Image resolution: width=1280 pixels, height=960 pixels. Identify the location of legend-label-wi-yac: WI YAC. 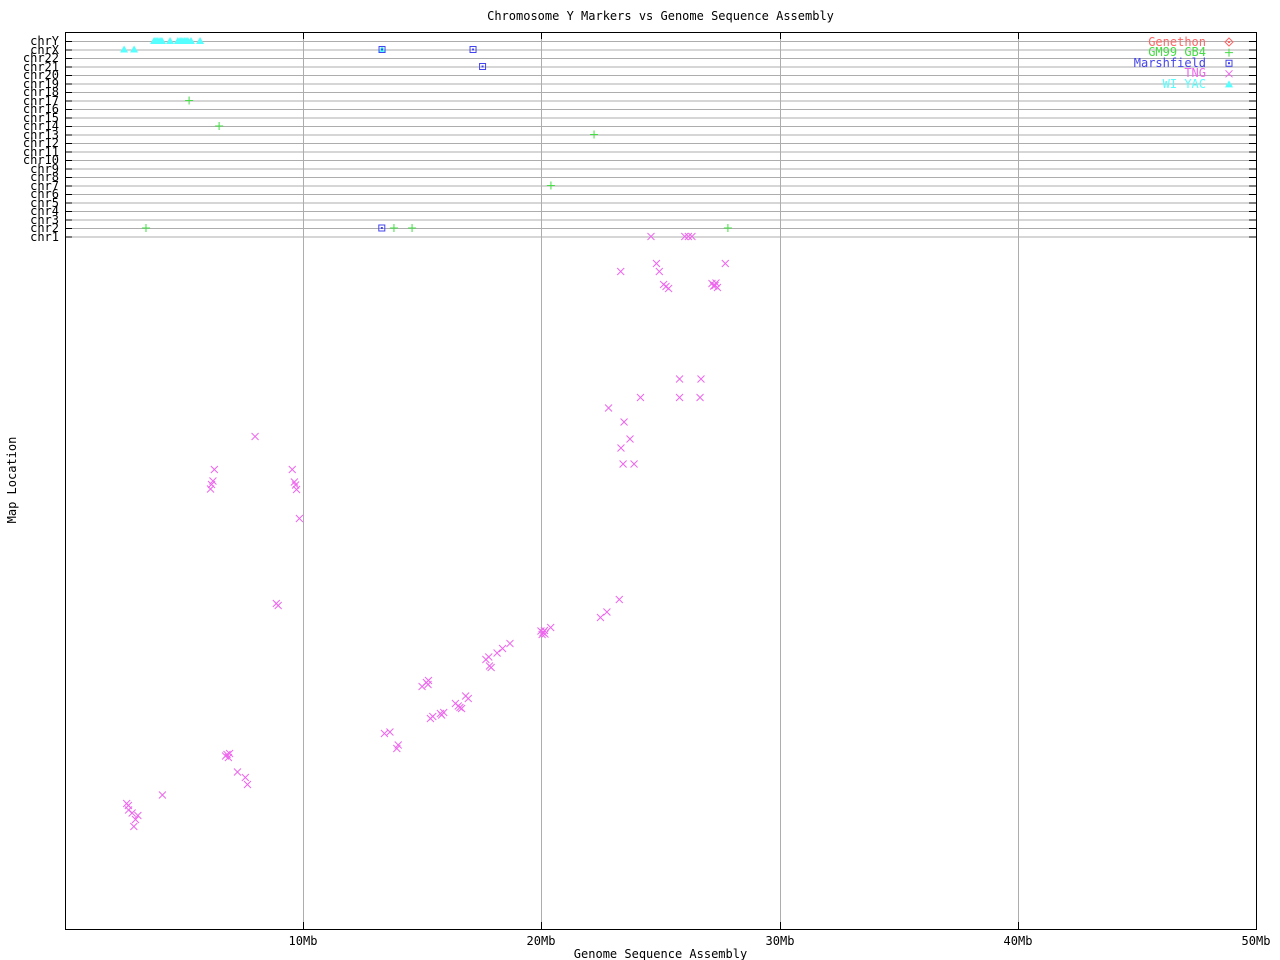
(1184, 83).